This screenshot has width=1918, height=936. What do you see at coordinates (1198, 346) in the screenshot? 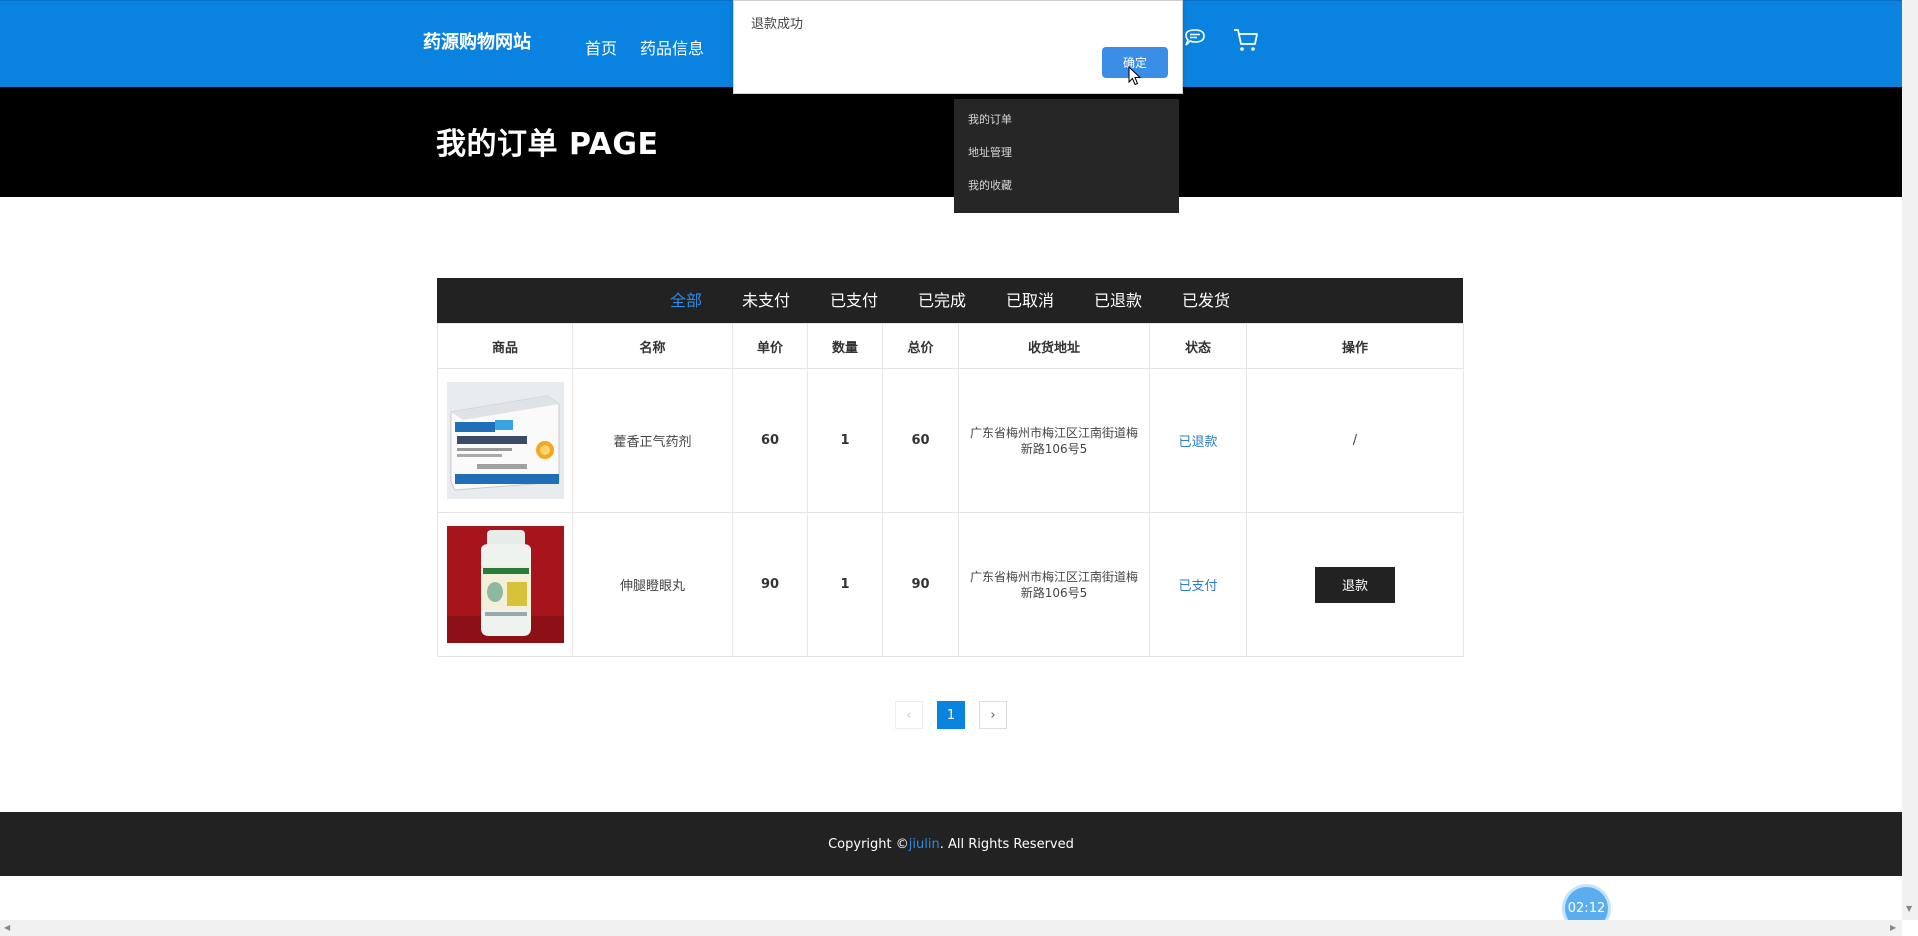
I see `column-header-status: 状态` at bounding box center [1198, 346].